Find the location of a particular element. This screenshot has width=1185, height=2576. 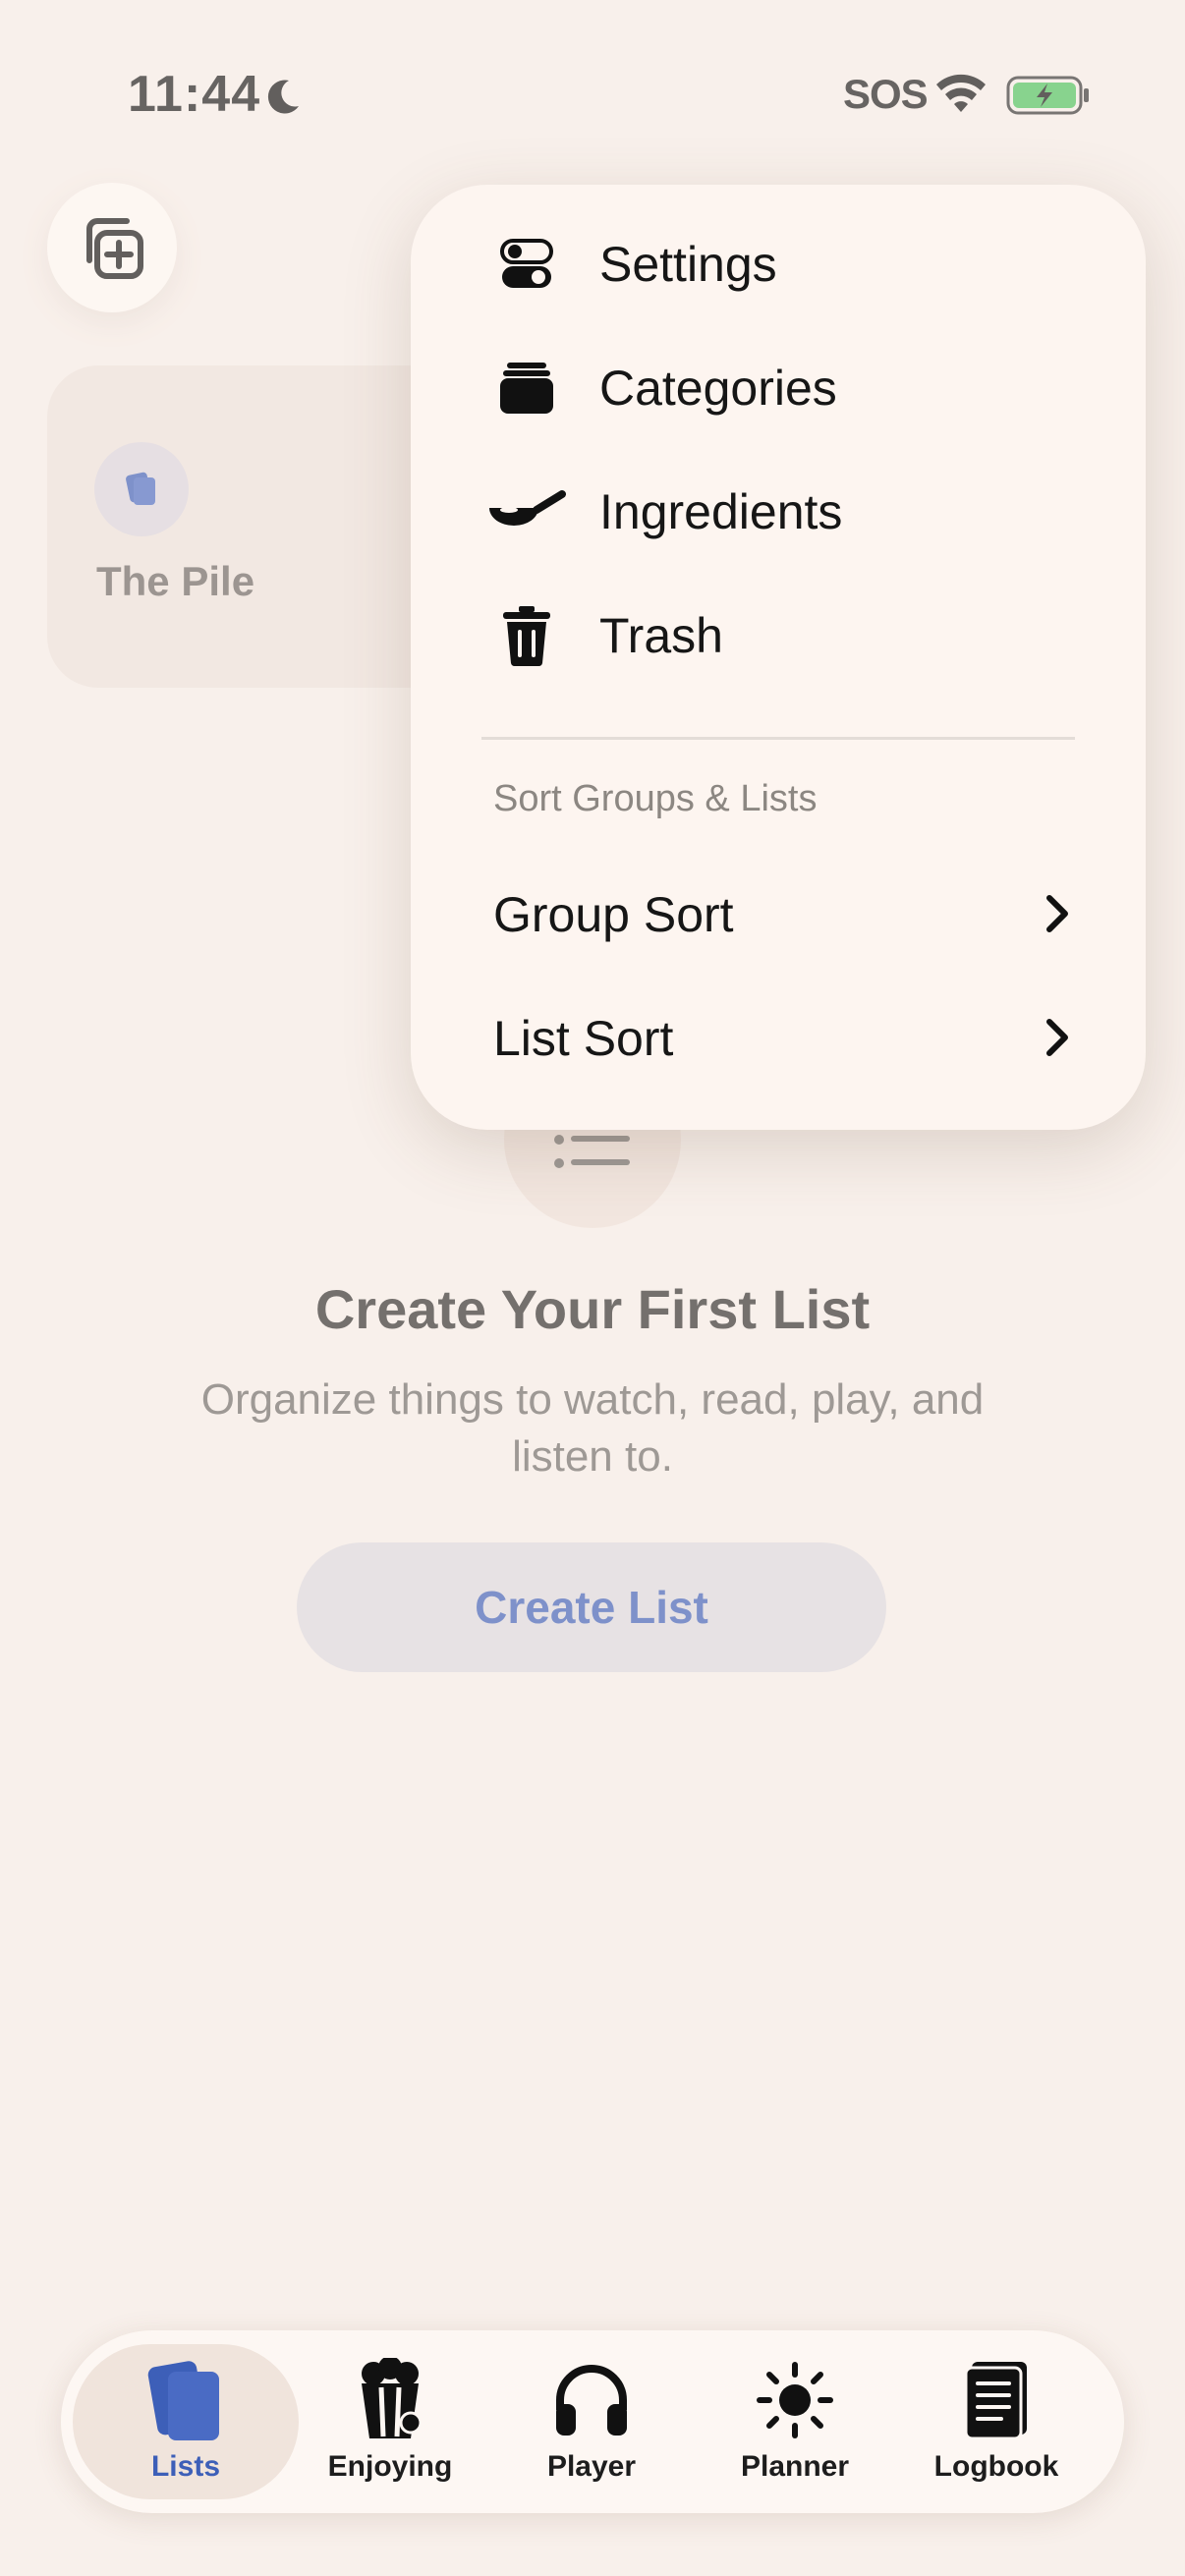

menu-item-label: List Sort is located at coordinates (583, 1038).